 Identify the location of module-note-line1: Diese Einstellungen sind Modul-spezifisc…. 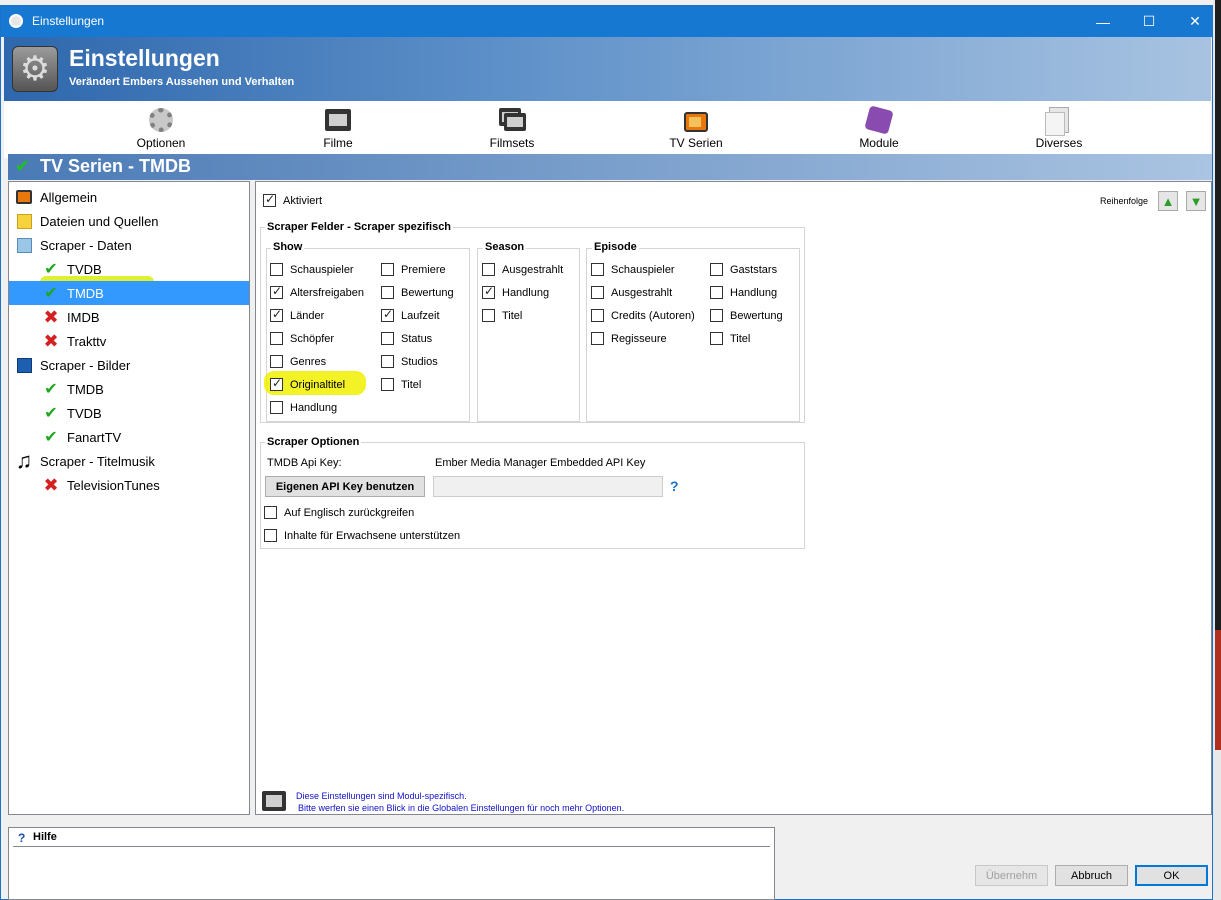
(381, 796).